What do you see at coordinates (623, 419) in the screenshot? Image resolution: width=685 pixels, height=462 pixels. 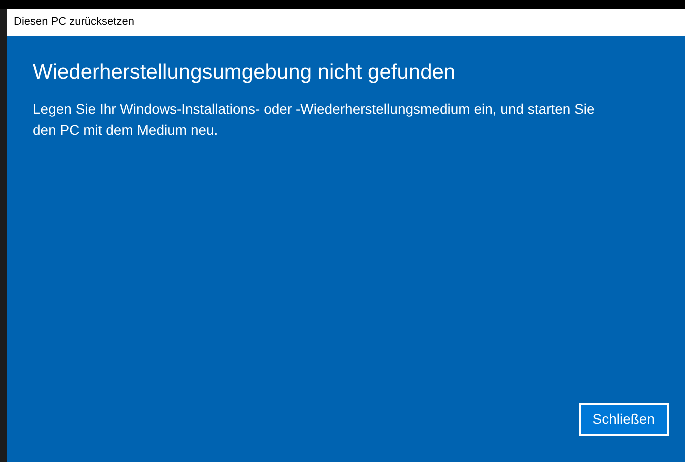 I see `close-button: Schließen` at bounding box center [623, 419].